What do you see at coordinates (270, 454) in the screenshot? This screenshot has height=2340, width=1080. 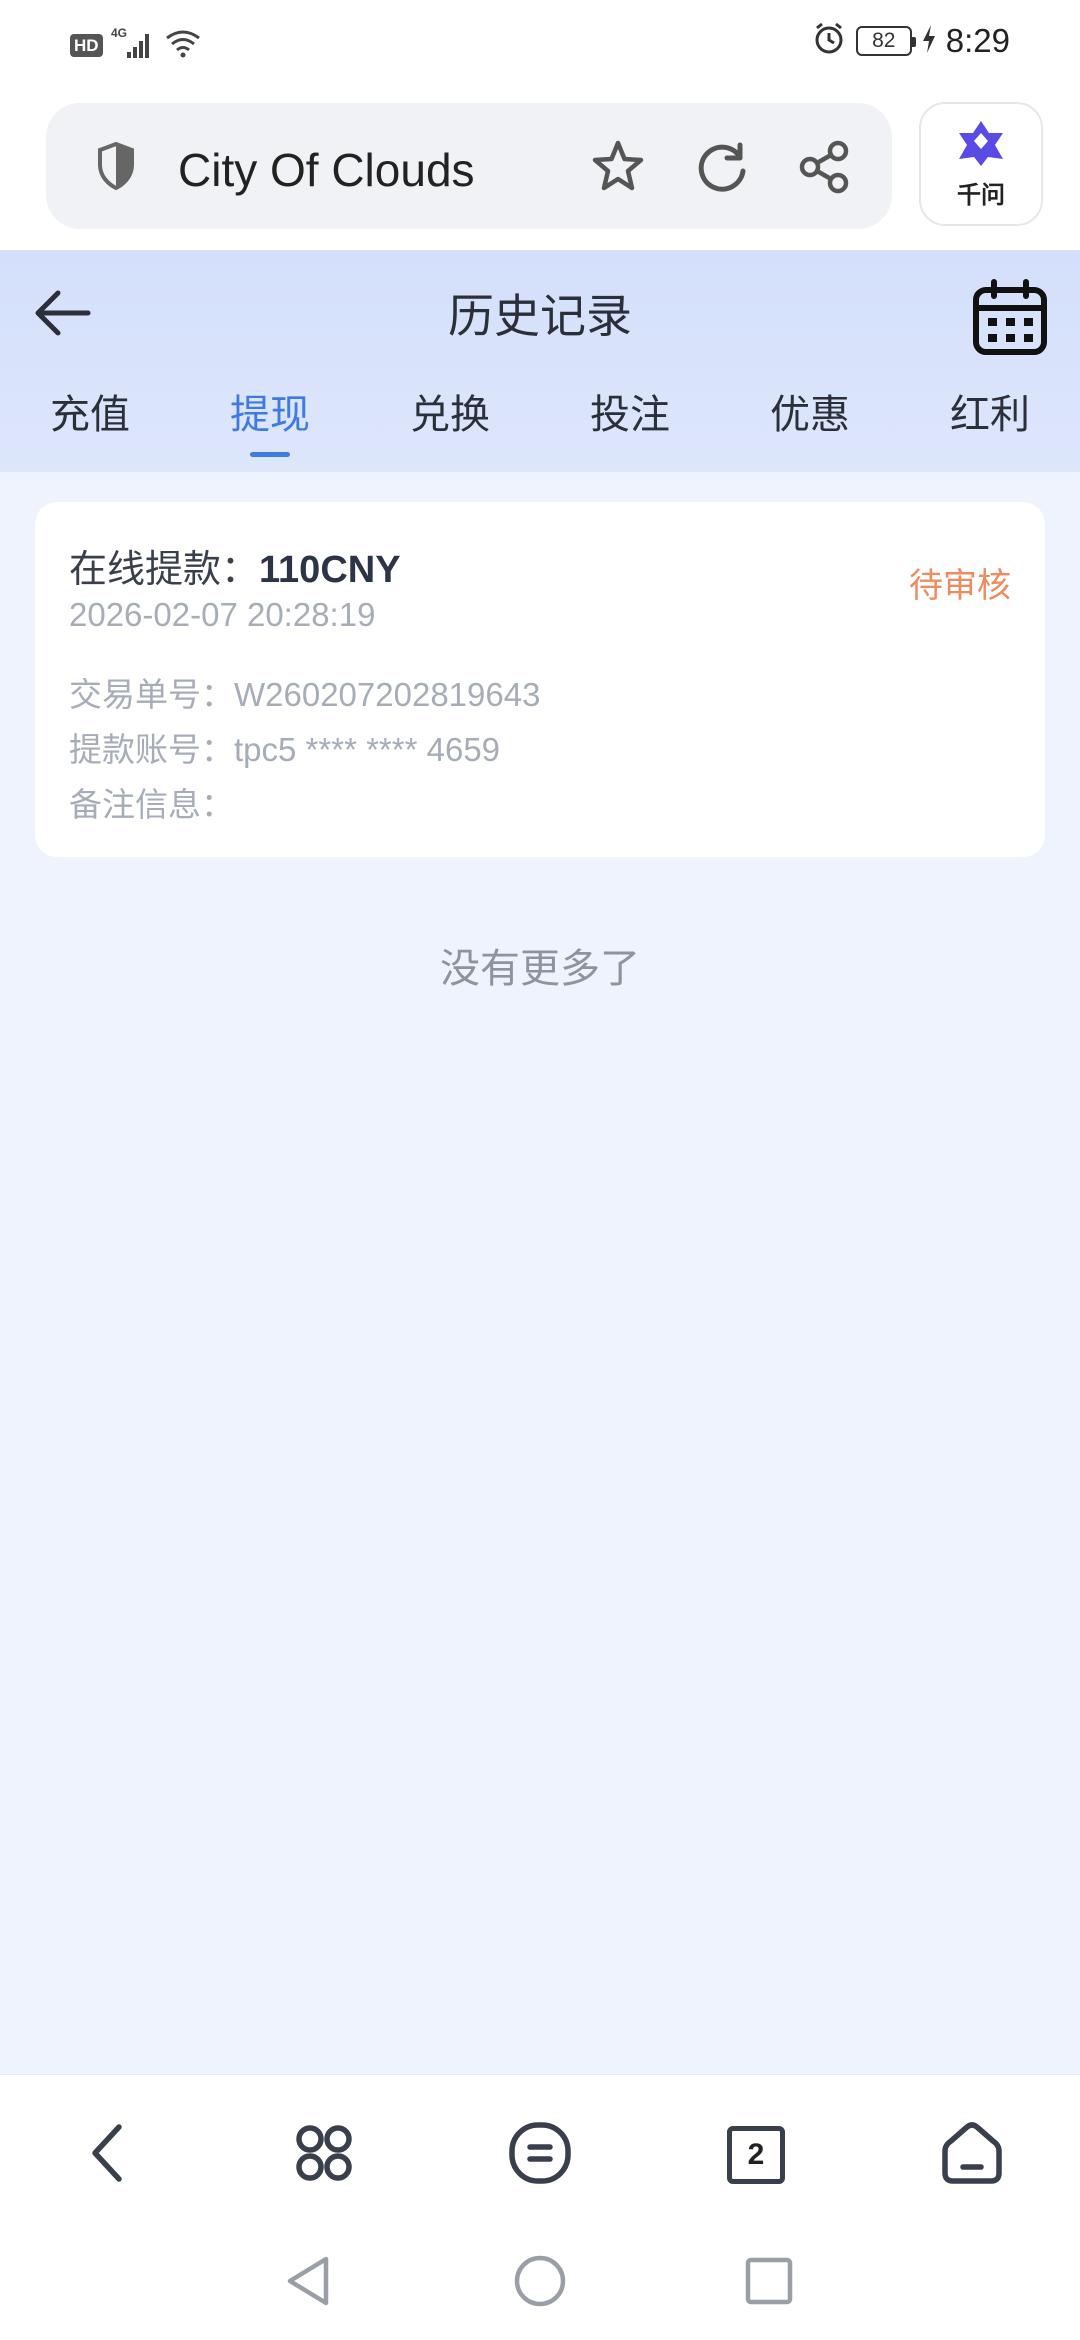 I see `active-tab-indicator` at bounding box center [270, 454].